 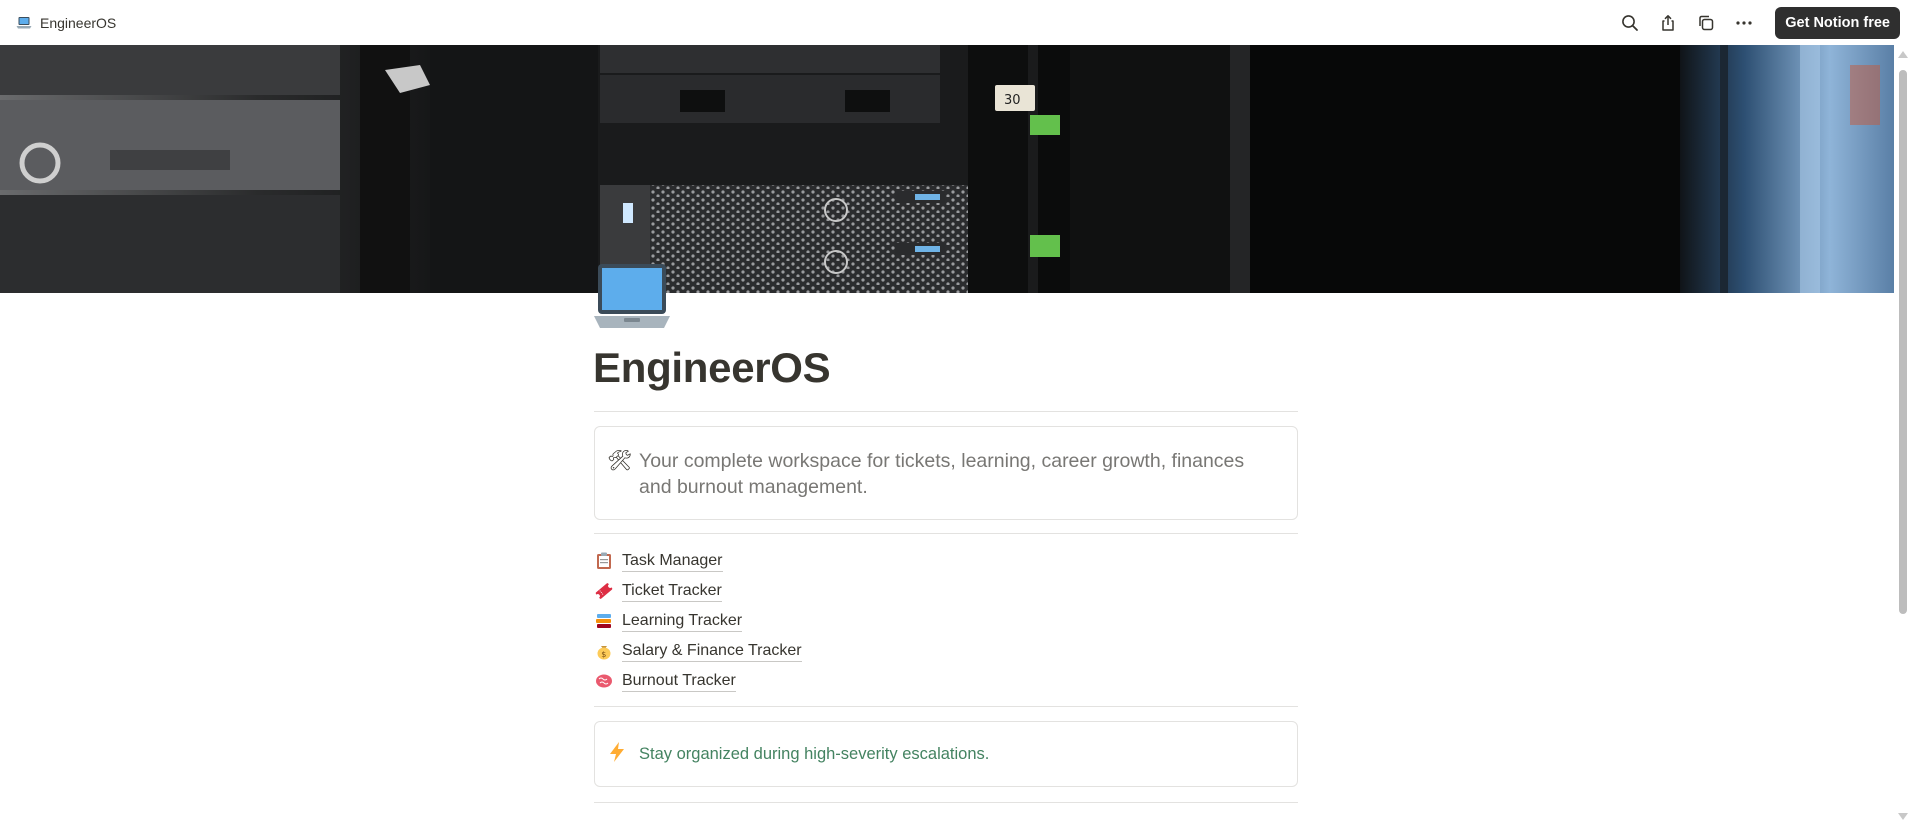 I want to click on link-ticket-tracker: Ticket Tracker, so click(x=794, y=591).